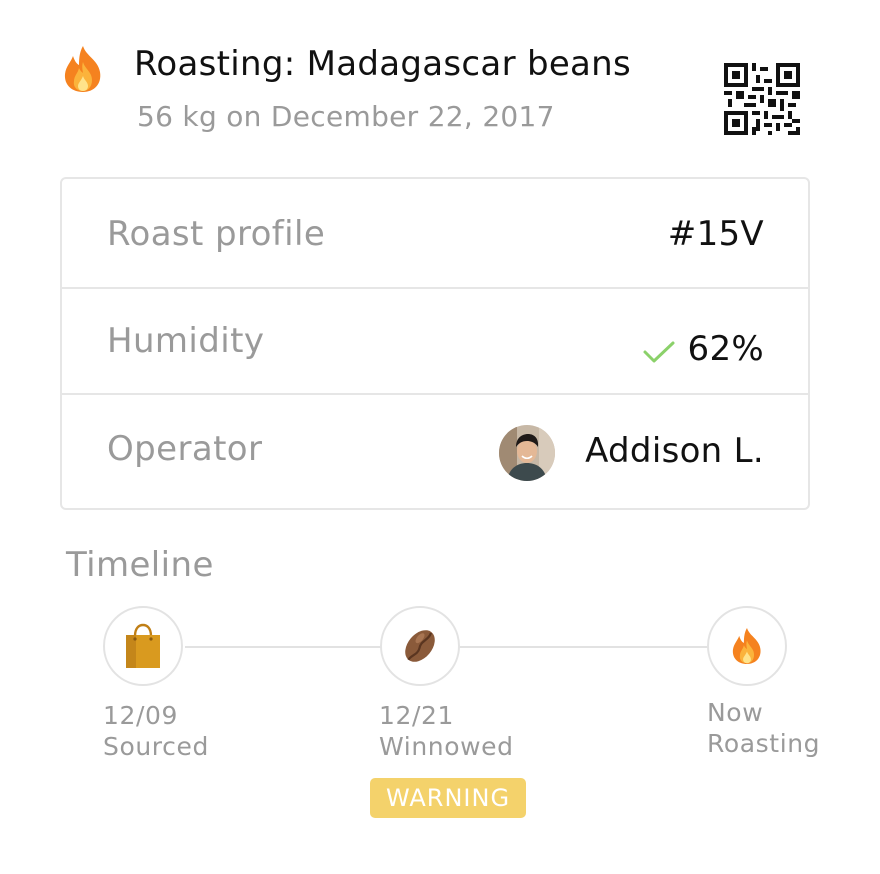 Image resolution: width=880 pixels, height=874 pixels. Describe the element at coordinates (156, 731) in the screenshot. I see `timeline-step-sourced-text: 12/09 Sourced` at that location.